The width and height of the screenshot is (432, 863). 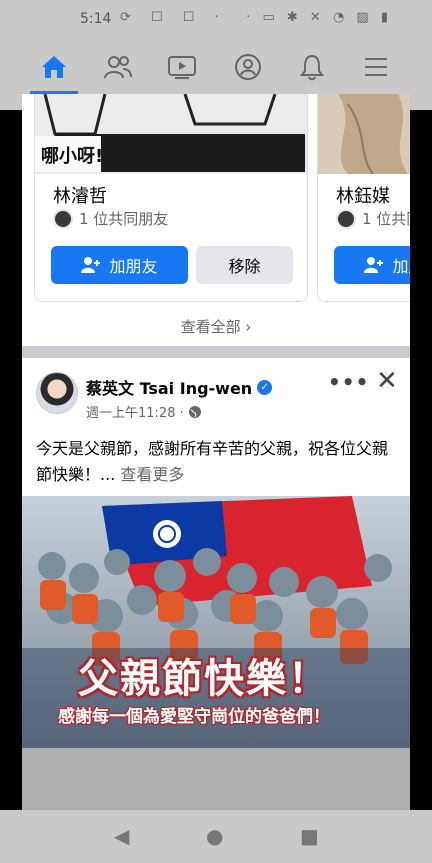 I want to click on author-avatar, so click(x=57, y=393).